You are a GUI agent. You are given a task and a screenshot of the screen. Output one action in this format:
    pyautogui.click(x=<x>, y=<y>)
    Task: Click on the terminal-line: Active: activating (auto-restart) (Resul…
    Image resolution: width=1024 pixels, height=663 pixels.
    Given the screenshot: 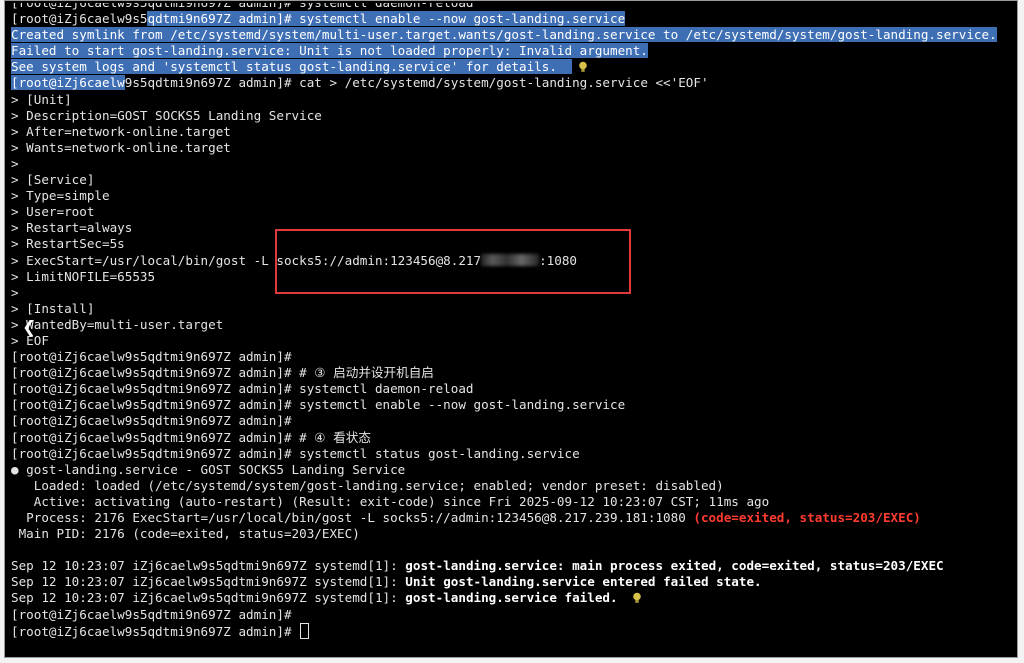 What is the action you would take?
    pyautogui.click(x=390, y=501)
    